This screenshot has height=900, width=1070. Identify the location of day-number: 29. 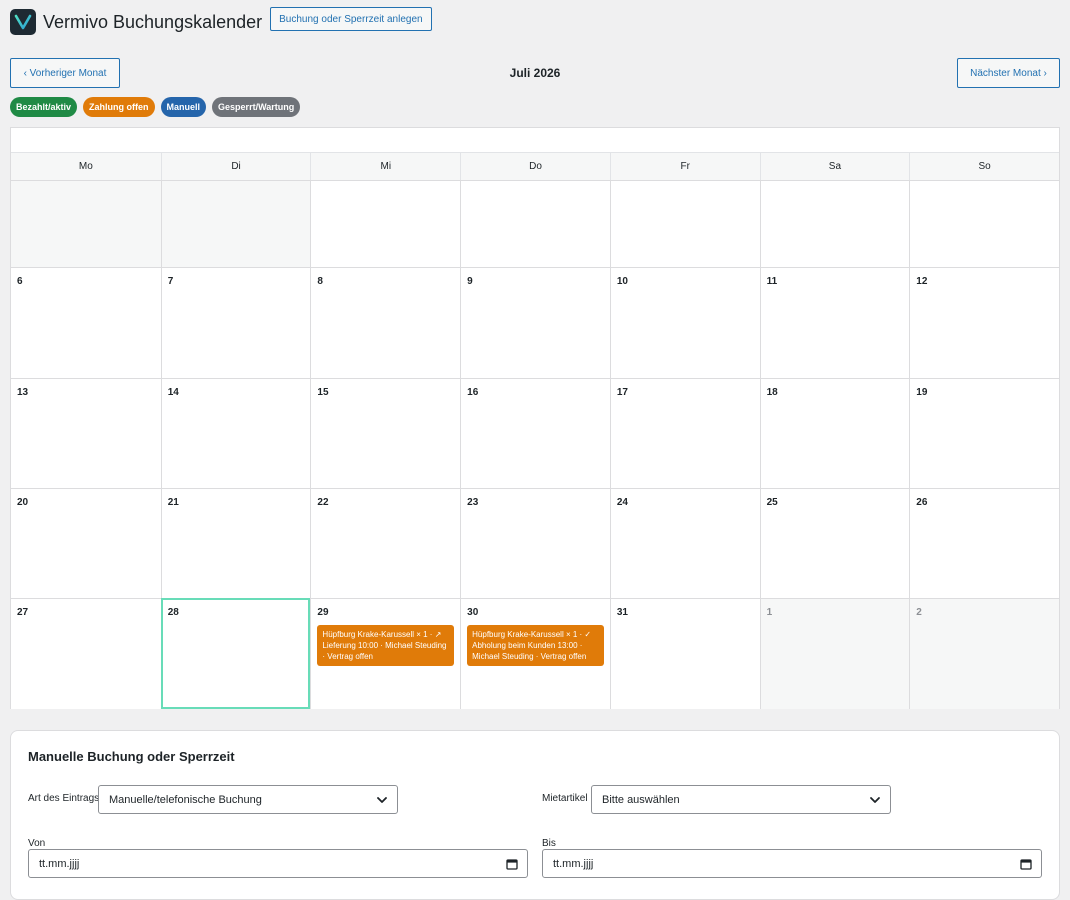
(323, 612).